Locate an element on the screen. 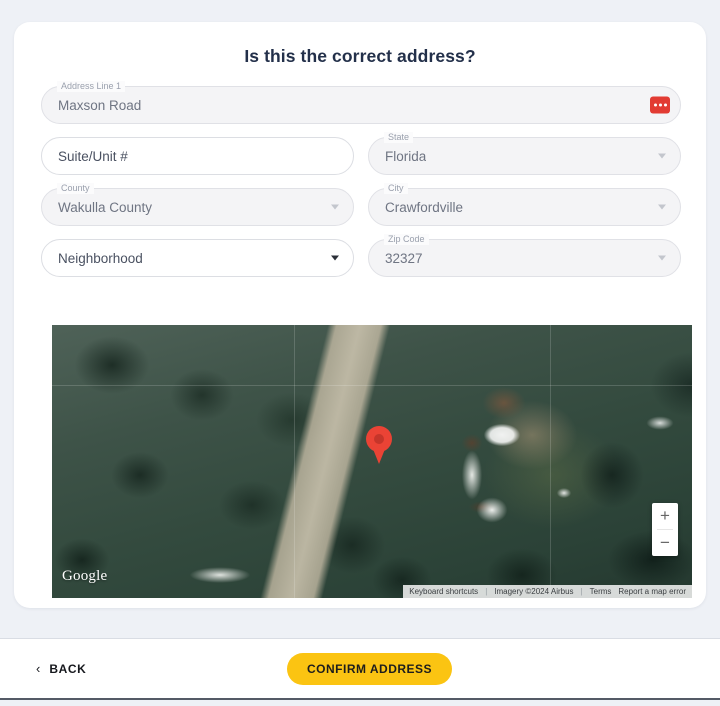  map-zoom-controls: + − is located at coordinates (665, 529).